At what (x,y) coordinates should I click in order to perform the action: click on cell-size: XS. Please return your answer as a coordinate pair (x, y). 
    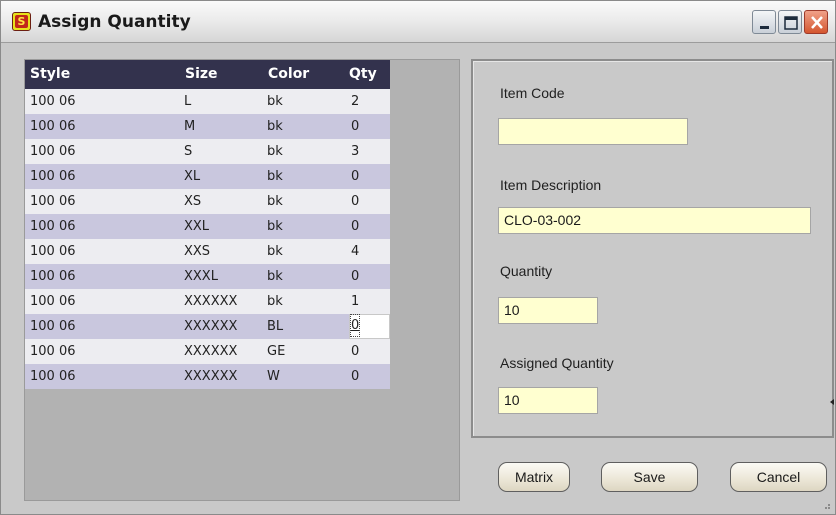
    Looking at the image, I should click on (193, 201).